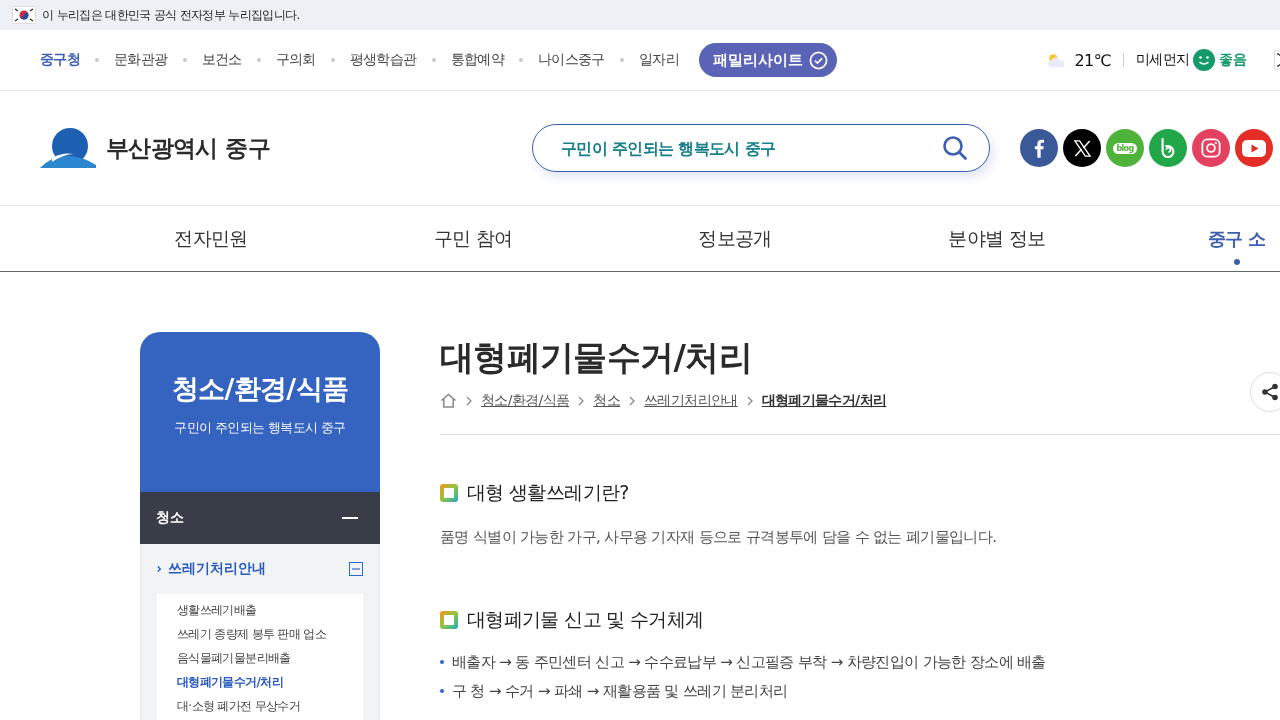 This screenshot has height=720, width=1280. I want to click on dust-status: 좋음, so click(1232, 60).